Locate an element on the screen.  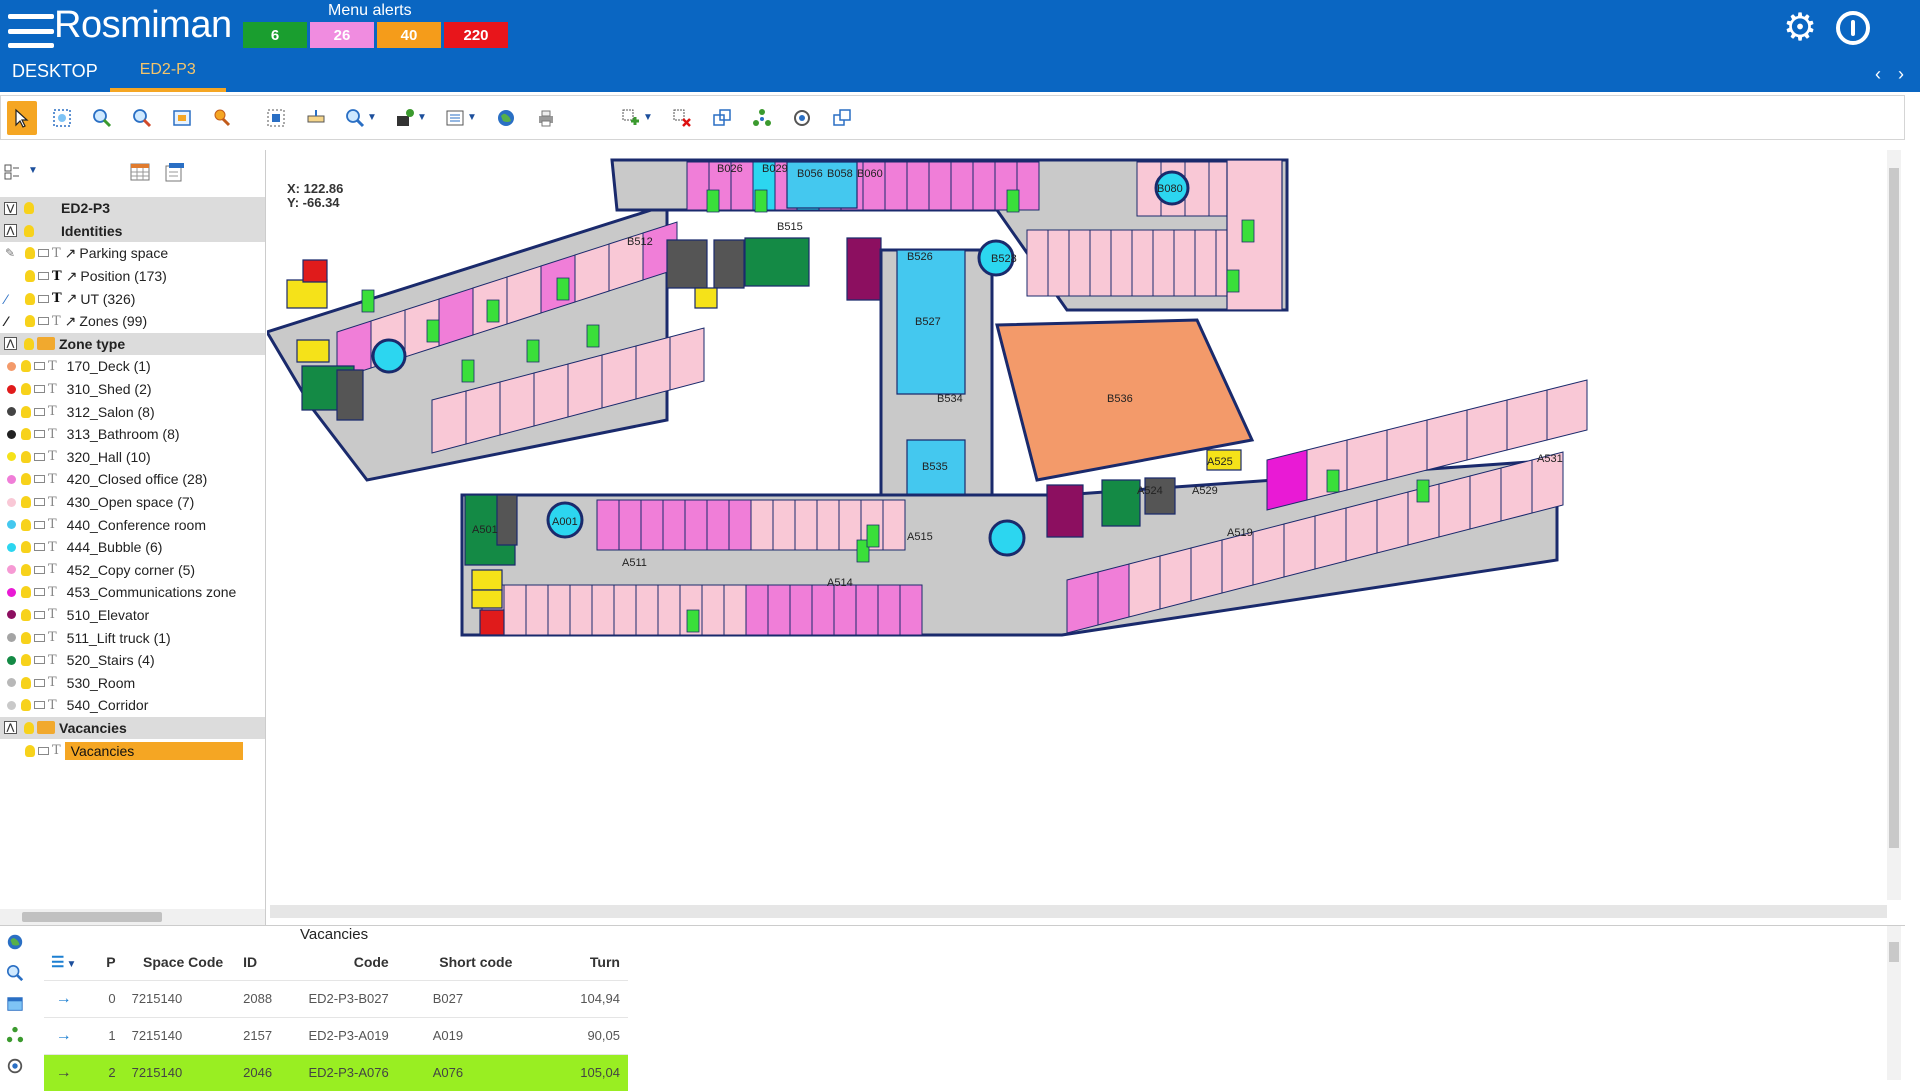
col-header-space-code: Space Code is located at coordinates (178, 962).